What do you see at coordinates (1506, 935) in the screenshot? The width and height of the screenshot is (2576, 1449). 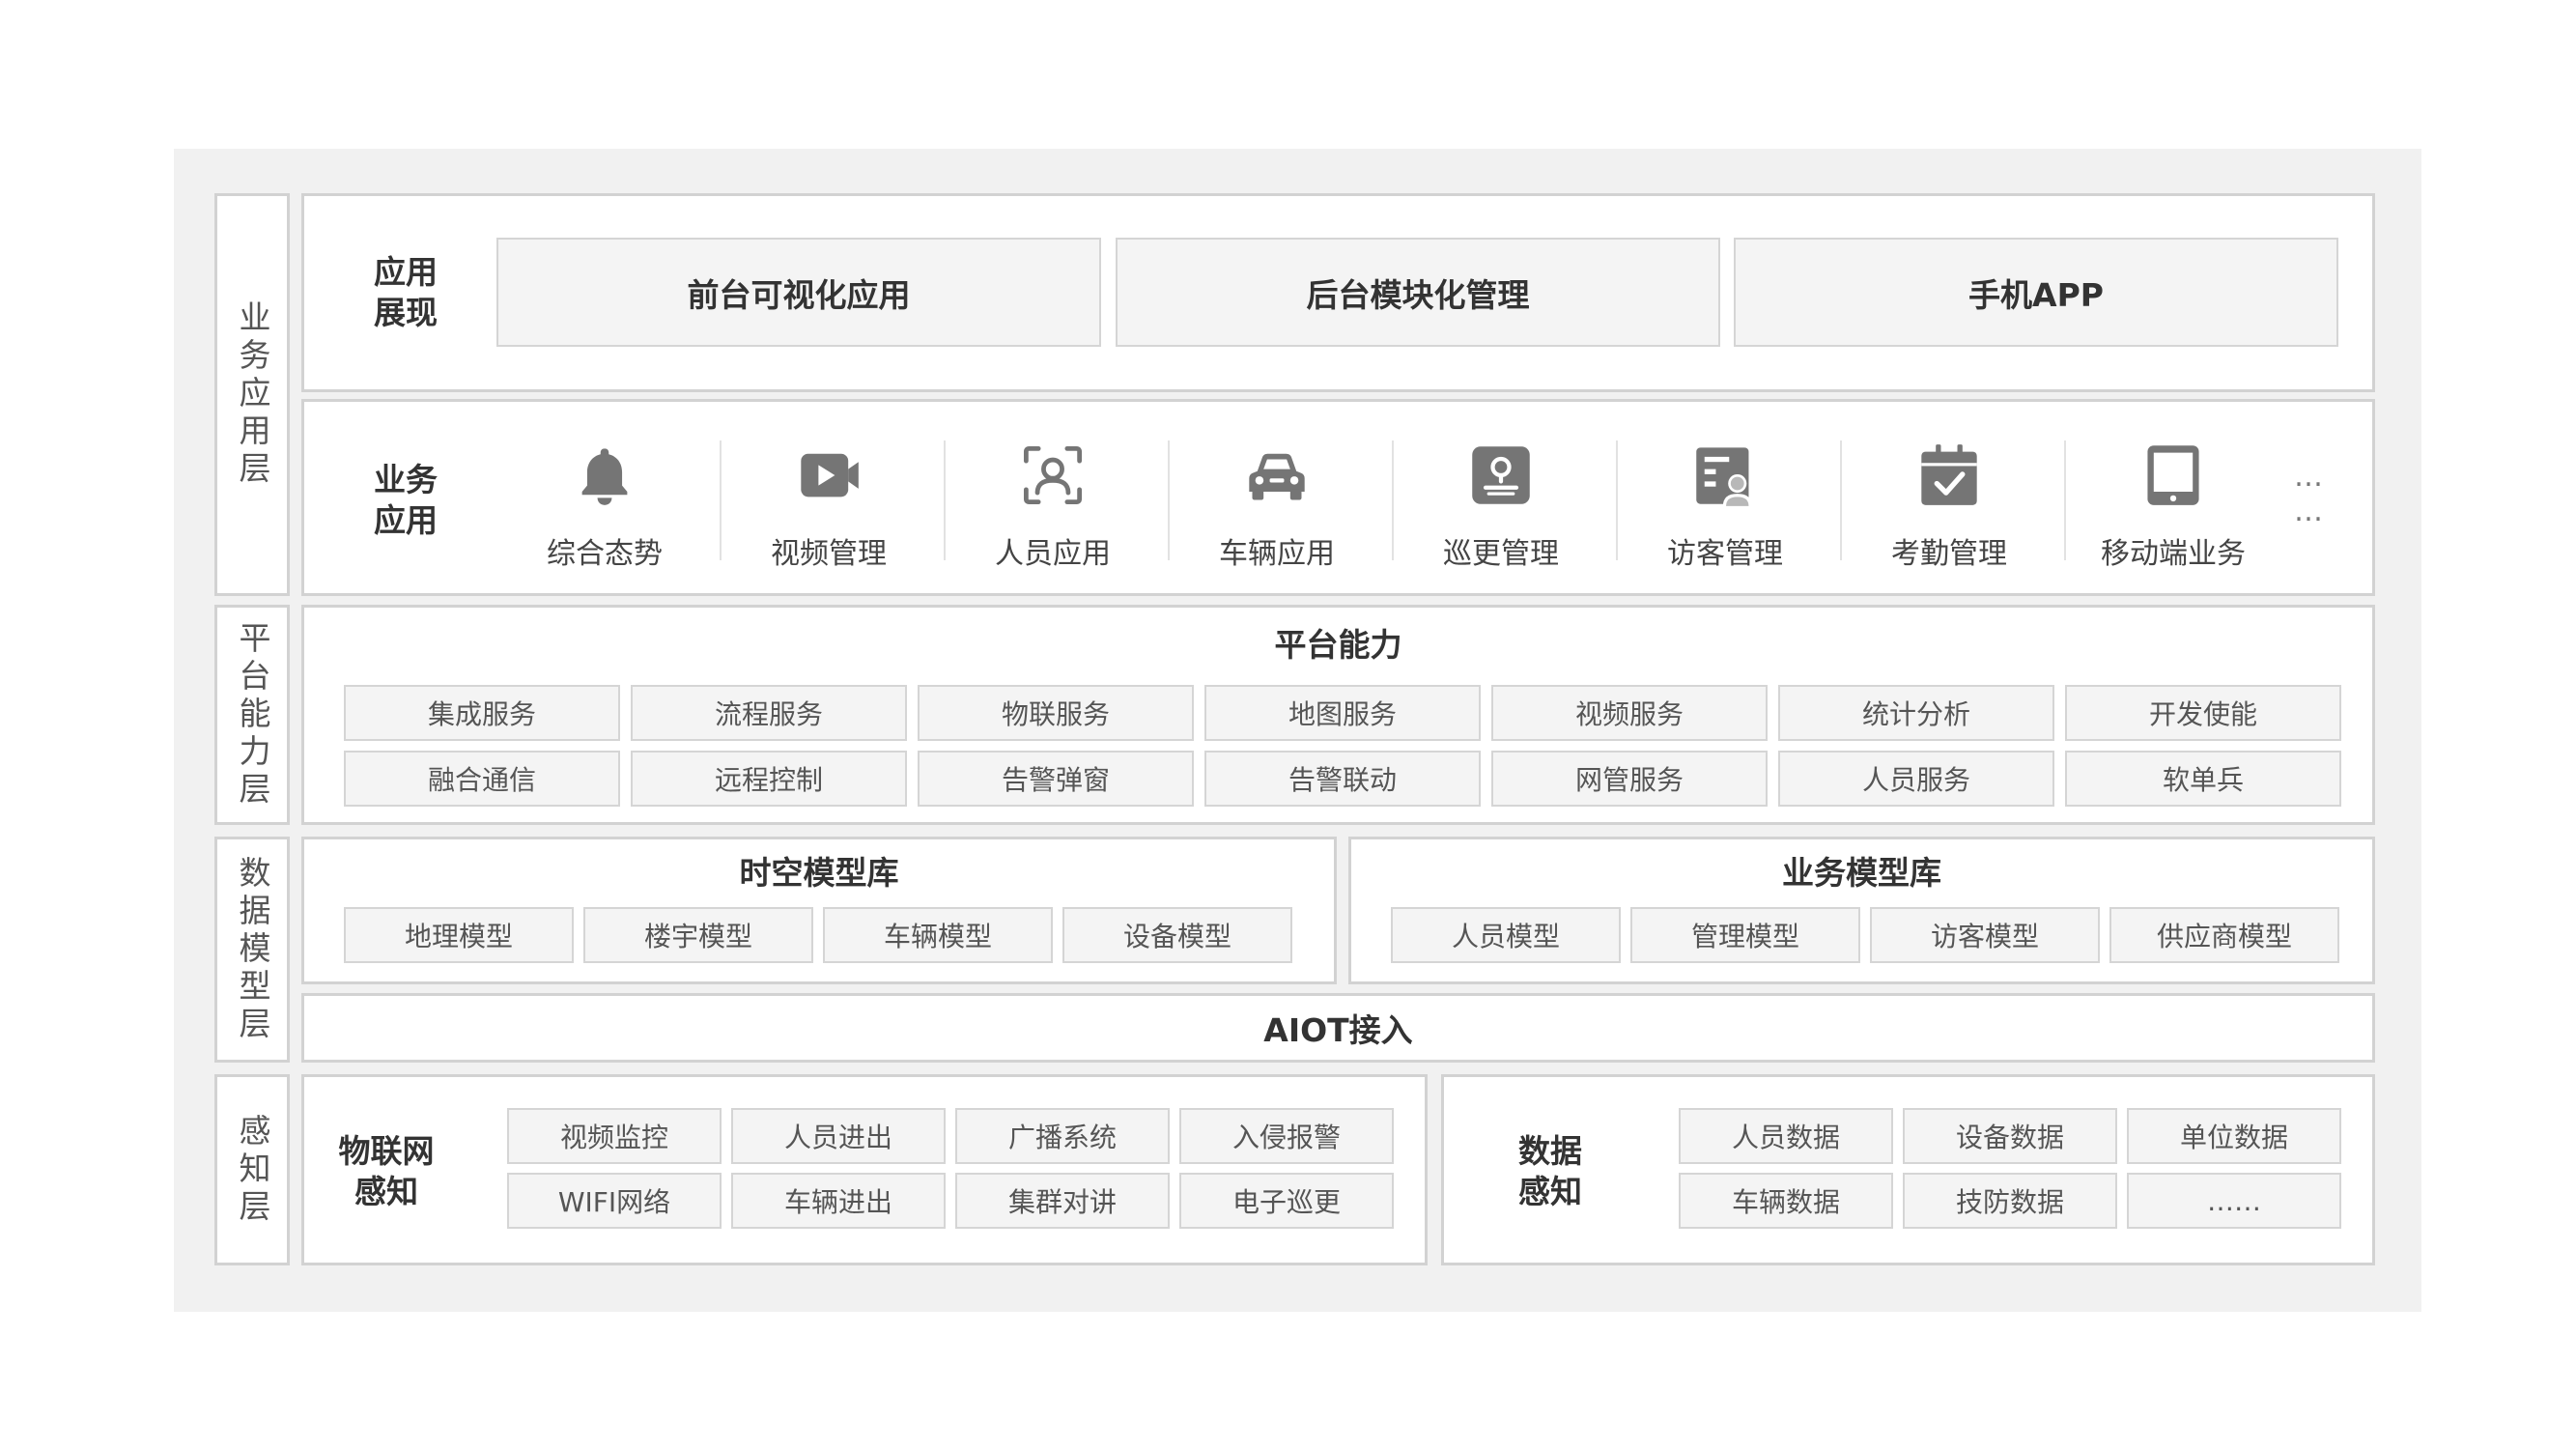 I see `business-model-cell: 人员模型` at bounding box center [1506, 935].